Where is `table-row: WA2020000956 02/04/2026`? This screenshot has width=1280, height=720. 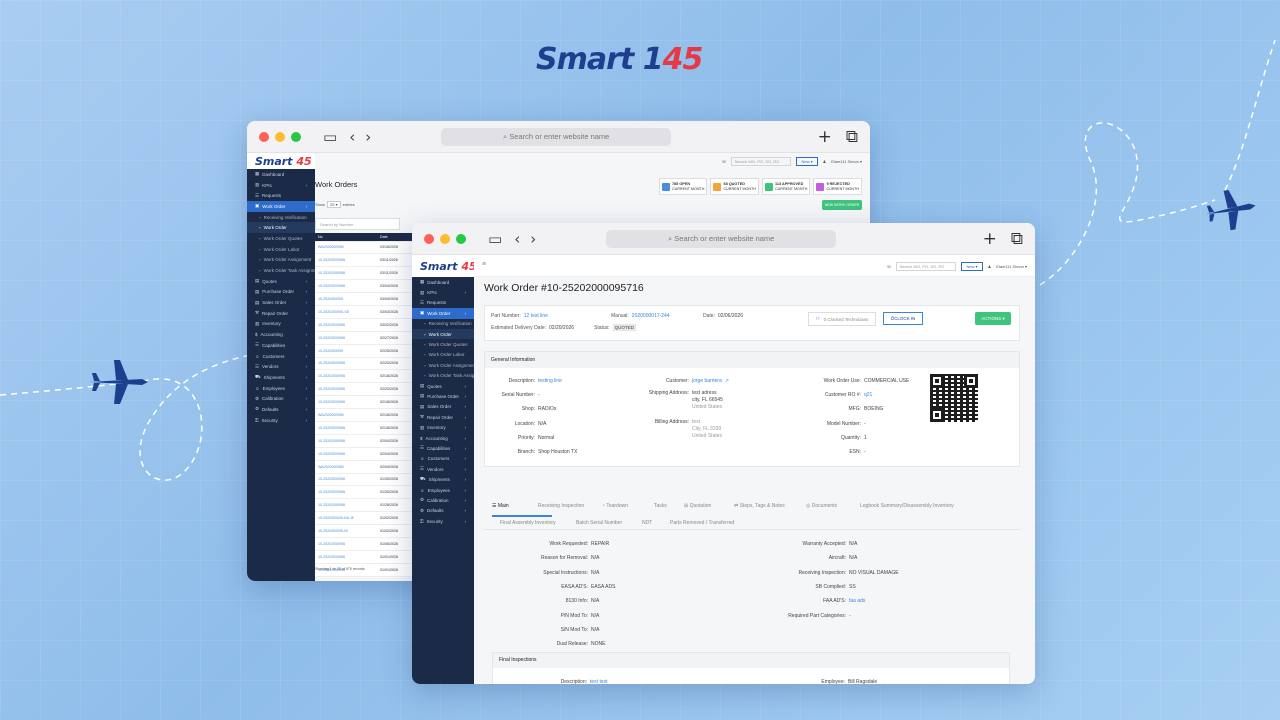
table-row: WA2020000956 02/04/2026 is located at coordinates (365, 467).